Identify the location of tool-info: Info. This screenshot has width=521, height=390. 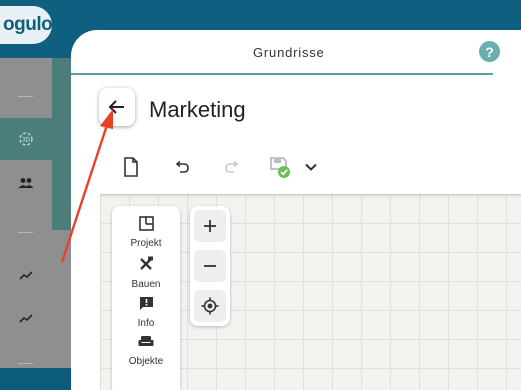
(146, 312).